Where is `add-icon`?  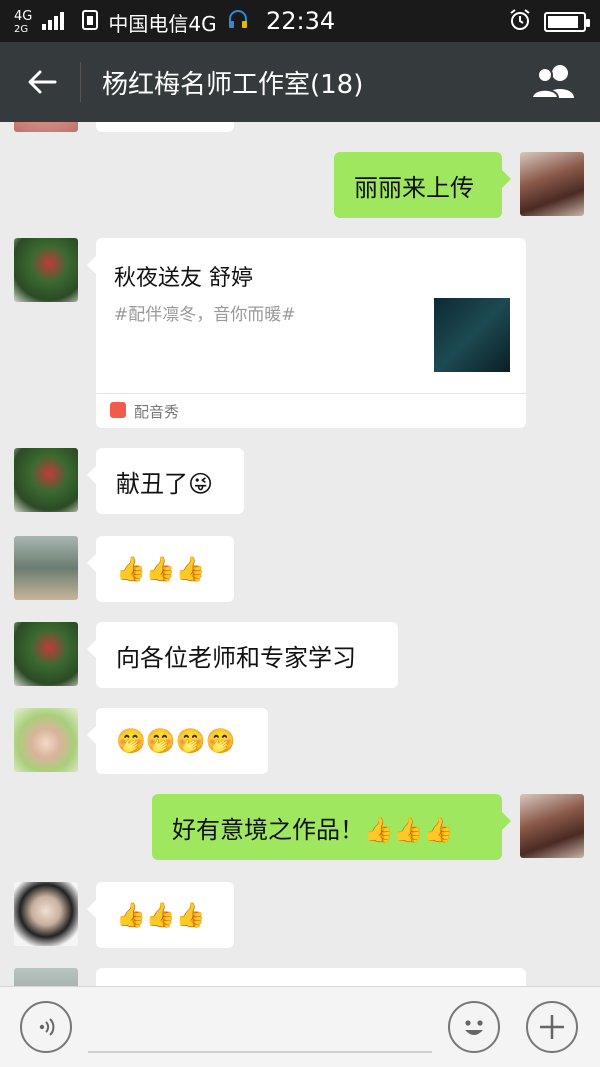
add-icon is located at coordinates (552, 1027).